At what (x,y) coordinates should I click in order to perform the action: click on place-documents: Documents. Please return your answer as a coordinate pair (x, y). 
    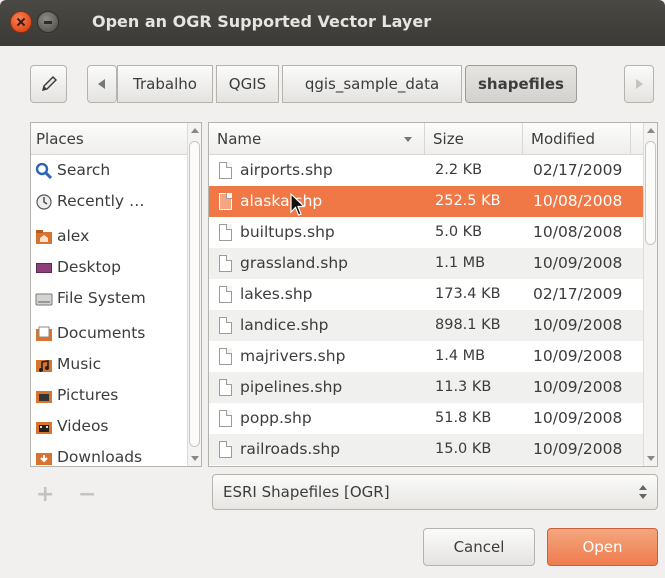
    Looking at the image, I should click on (116, 333).